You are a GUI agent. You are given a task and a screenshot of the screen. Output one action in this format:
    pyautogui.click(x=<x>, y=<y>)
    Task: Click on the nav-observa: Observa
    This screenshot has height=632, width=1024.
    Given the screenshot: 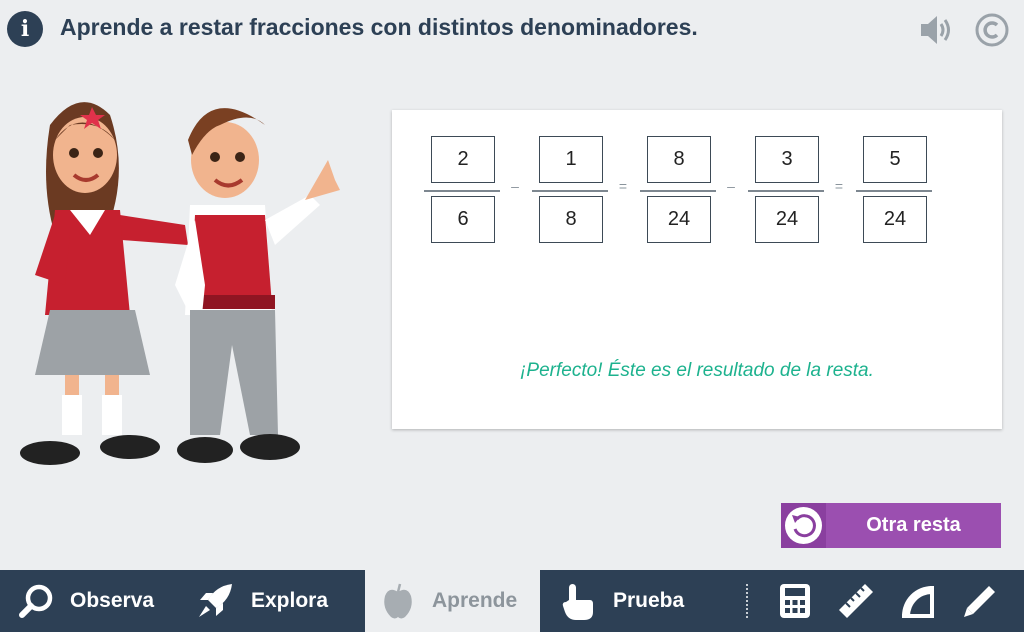 What is the action you would take?
    pyautogui.click(x=90, y=601)
    